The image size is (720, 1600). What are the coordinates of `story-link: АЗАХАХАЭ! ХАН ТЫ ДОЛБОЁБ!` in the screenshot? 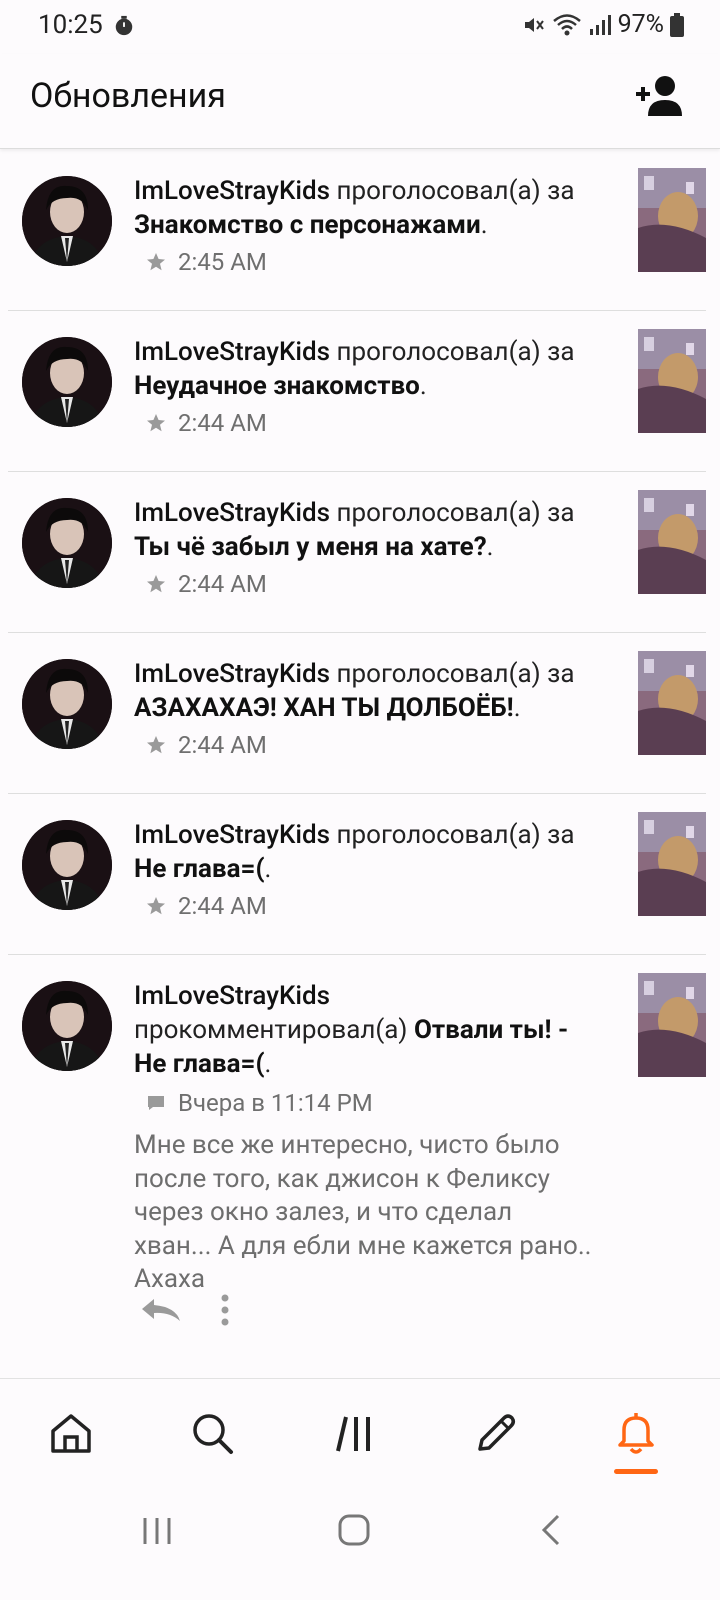 It's located at (324, 708).